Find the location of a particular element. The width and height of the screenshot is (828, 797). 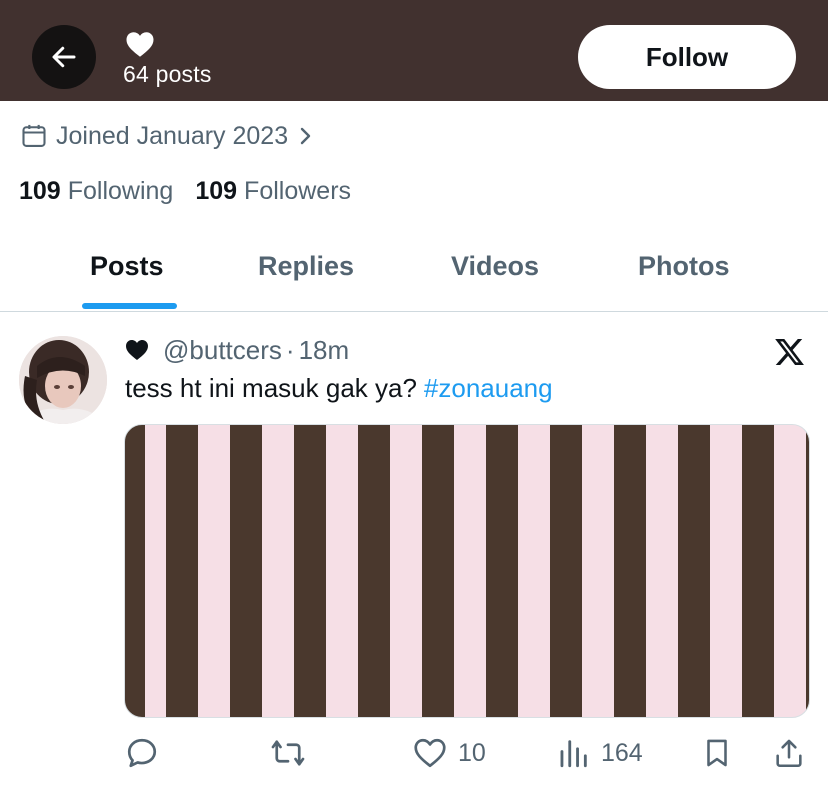

back-button is located at coordinates (64, 57).